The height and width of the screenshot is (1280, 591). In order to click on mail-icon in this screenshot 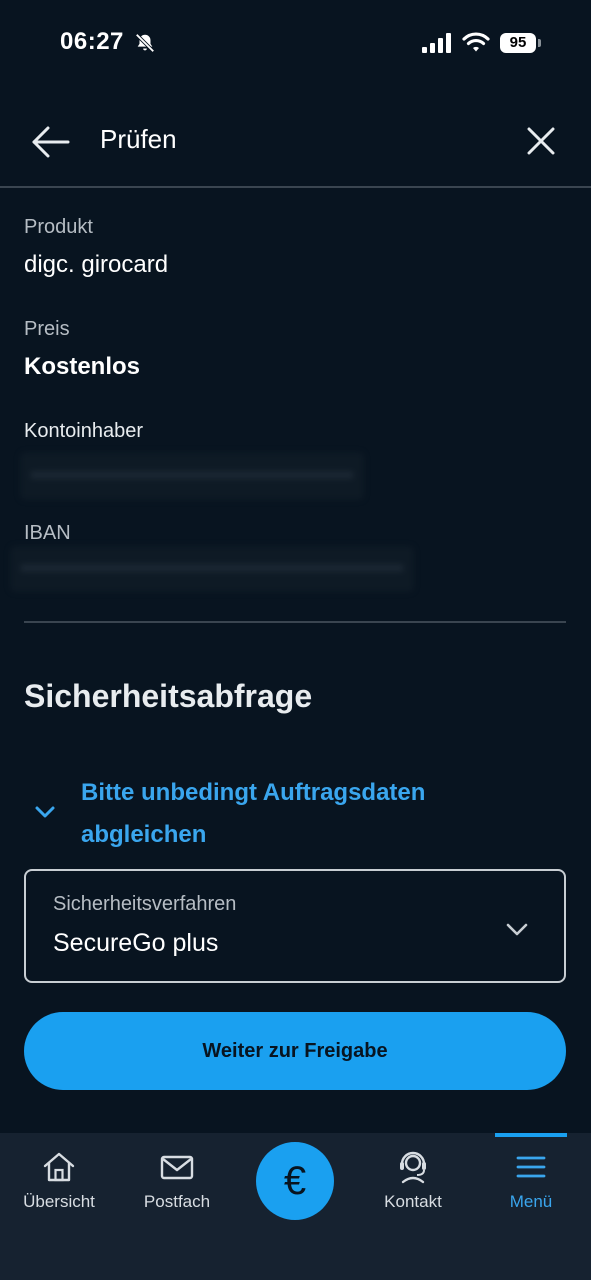, I will do `click(177, 1167)`.